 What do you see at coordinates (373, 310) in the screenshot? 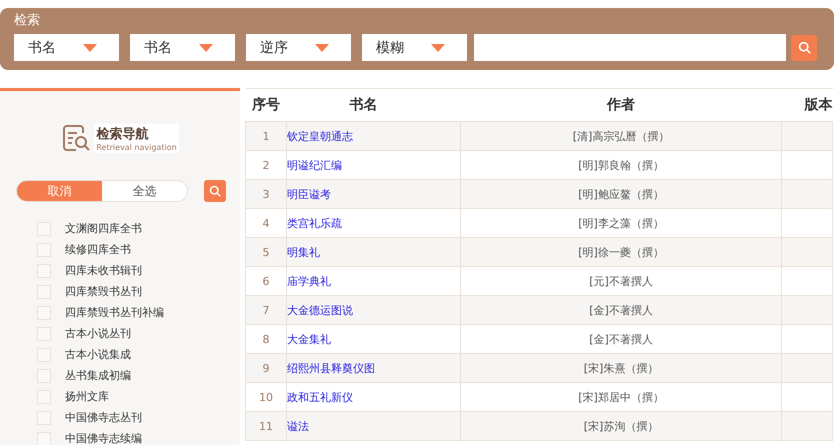
I see `book-title-link: 大金德运图说` at bounding box center [373, 310].